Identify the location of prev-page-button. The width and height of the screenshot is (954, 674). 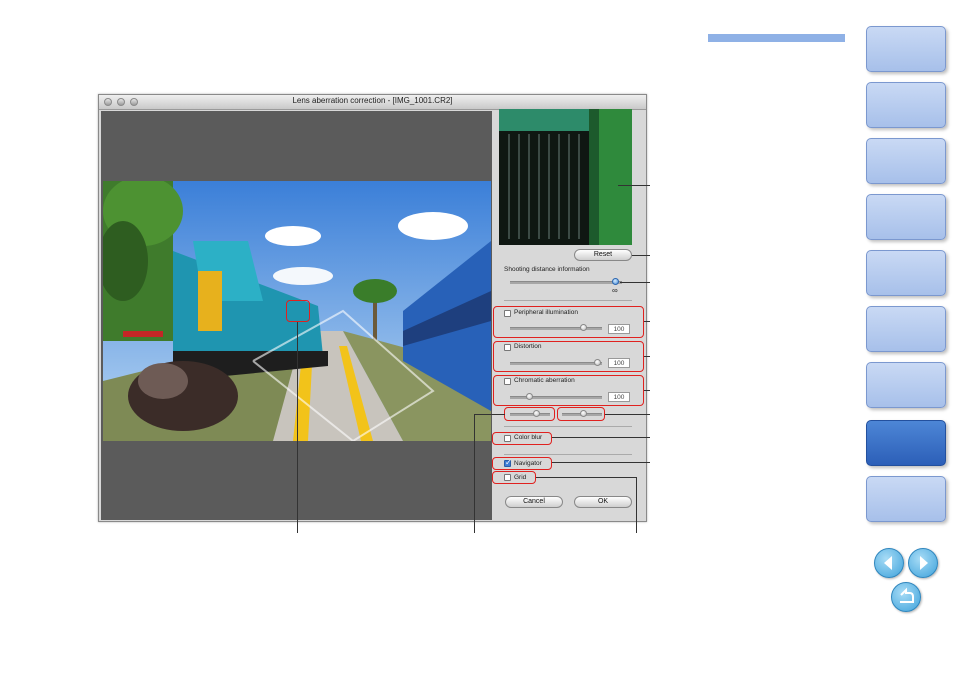
(889, 563).